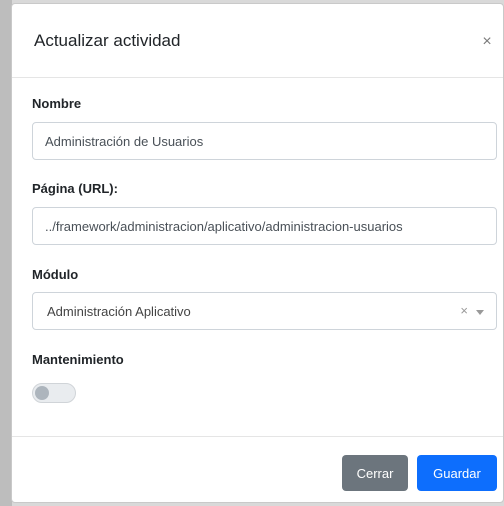  Describe the element at coordinates (57, 103) in the screenshot. I see `nombre-label: Nombre` at that location.